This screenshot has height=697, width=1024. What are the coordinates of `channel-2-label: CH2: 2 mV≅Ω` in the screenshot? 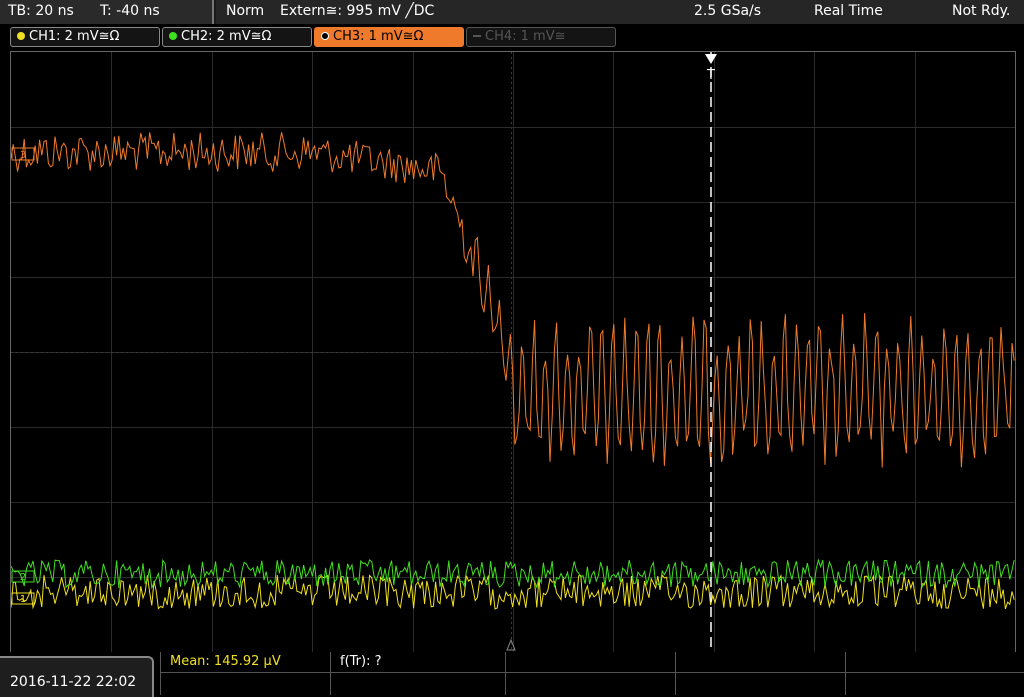 It's located at (226, 36).